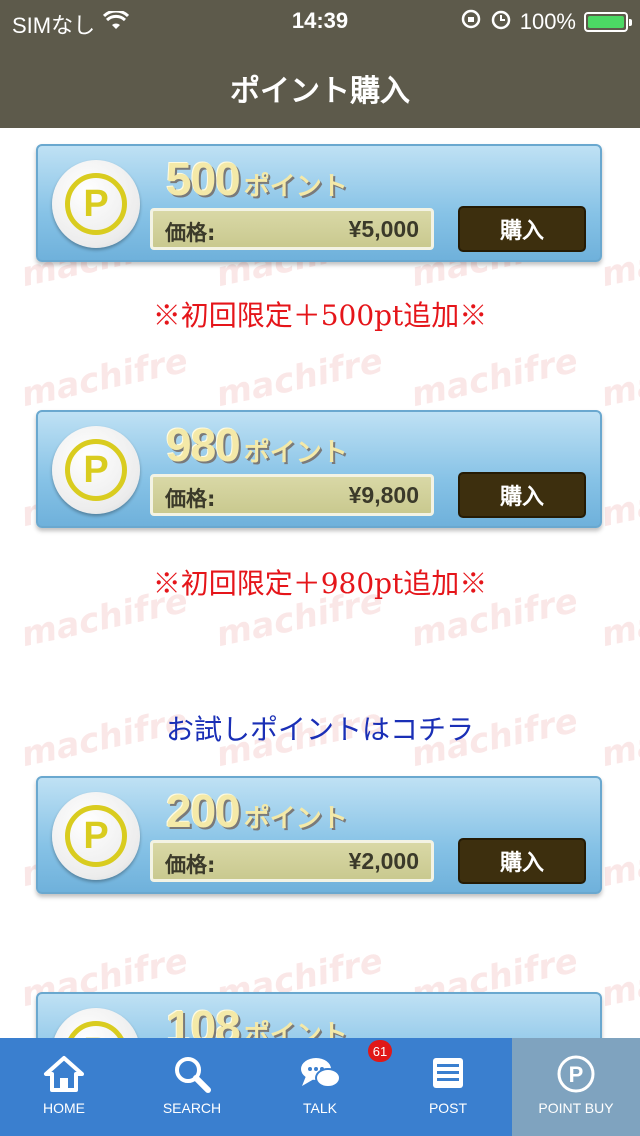 The image size is (640, 1136). I want to click on bonus-notice-980: ※初回限定＋980pt追加※, so click(320, 583).